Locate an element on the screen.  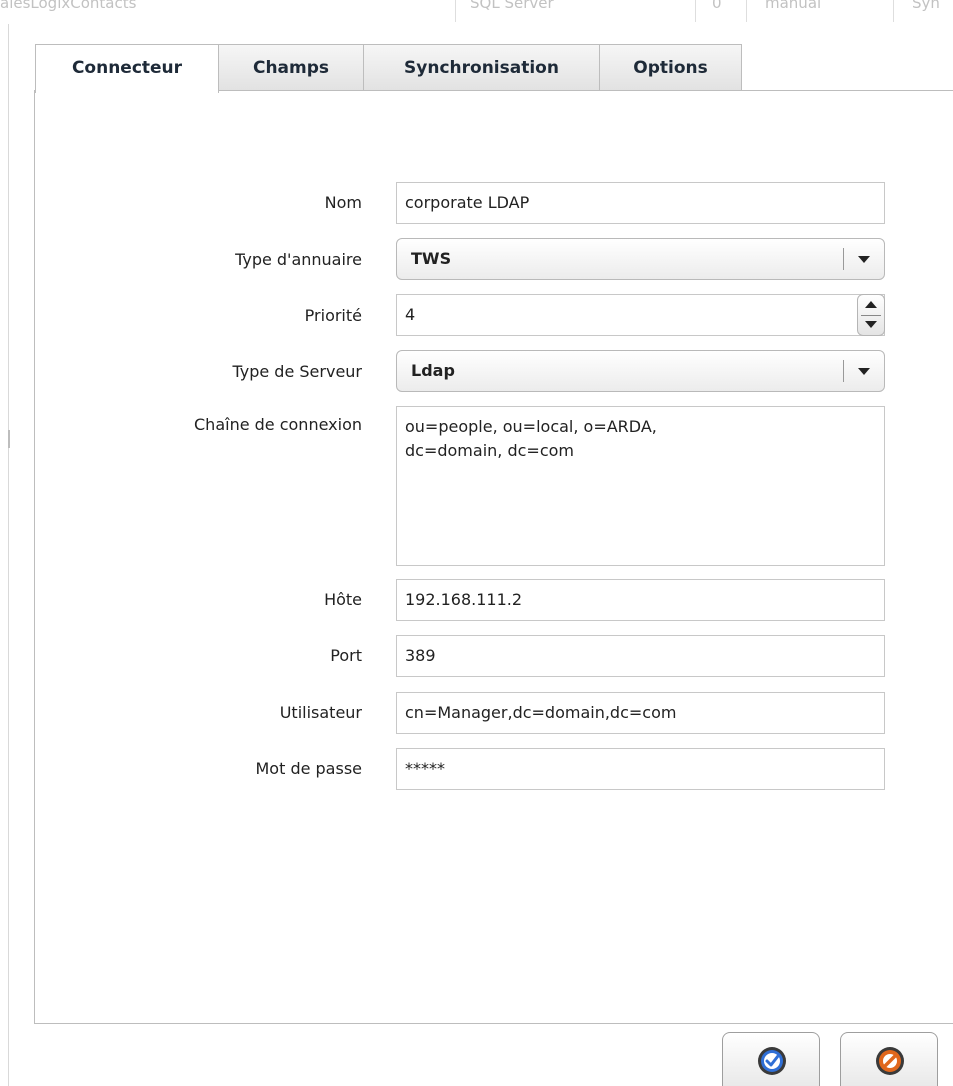
priority-stepper: 4 is located at coordinates (640, 315).